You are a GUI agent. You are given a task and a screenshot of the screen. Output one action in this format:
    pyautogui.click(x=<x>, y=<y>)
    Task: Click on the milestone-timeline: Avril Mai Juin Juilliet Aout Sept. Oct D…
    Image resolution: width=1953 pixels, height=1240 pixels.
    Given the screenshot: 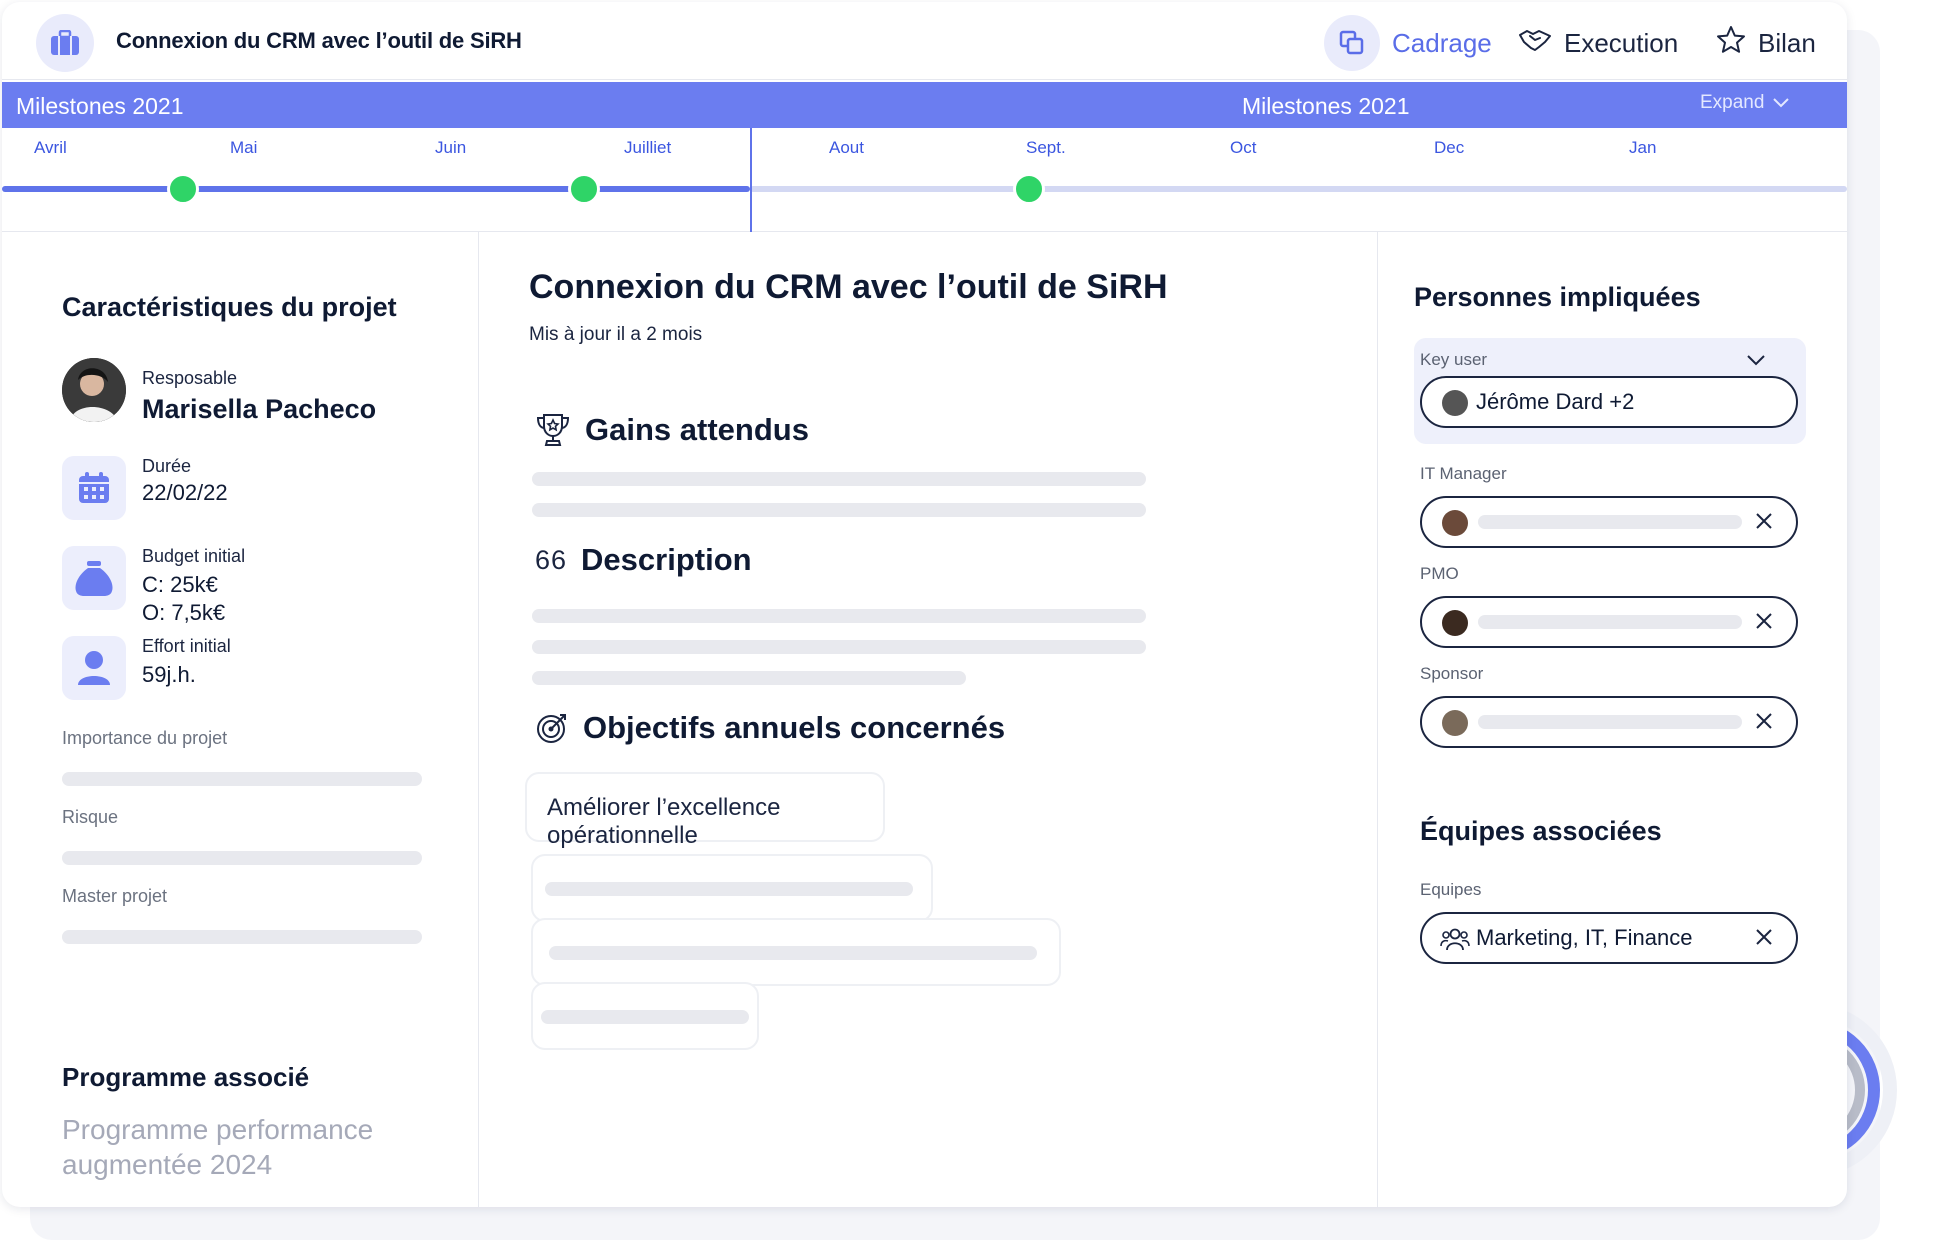 What is the action you would take?
    pyautogui.click(x=924, y=180)
    